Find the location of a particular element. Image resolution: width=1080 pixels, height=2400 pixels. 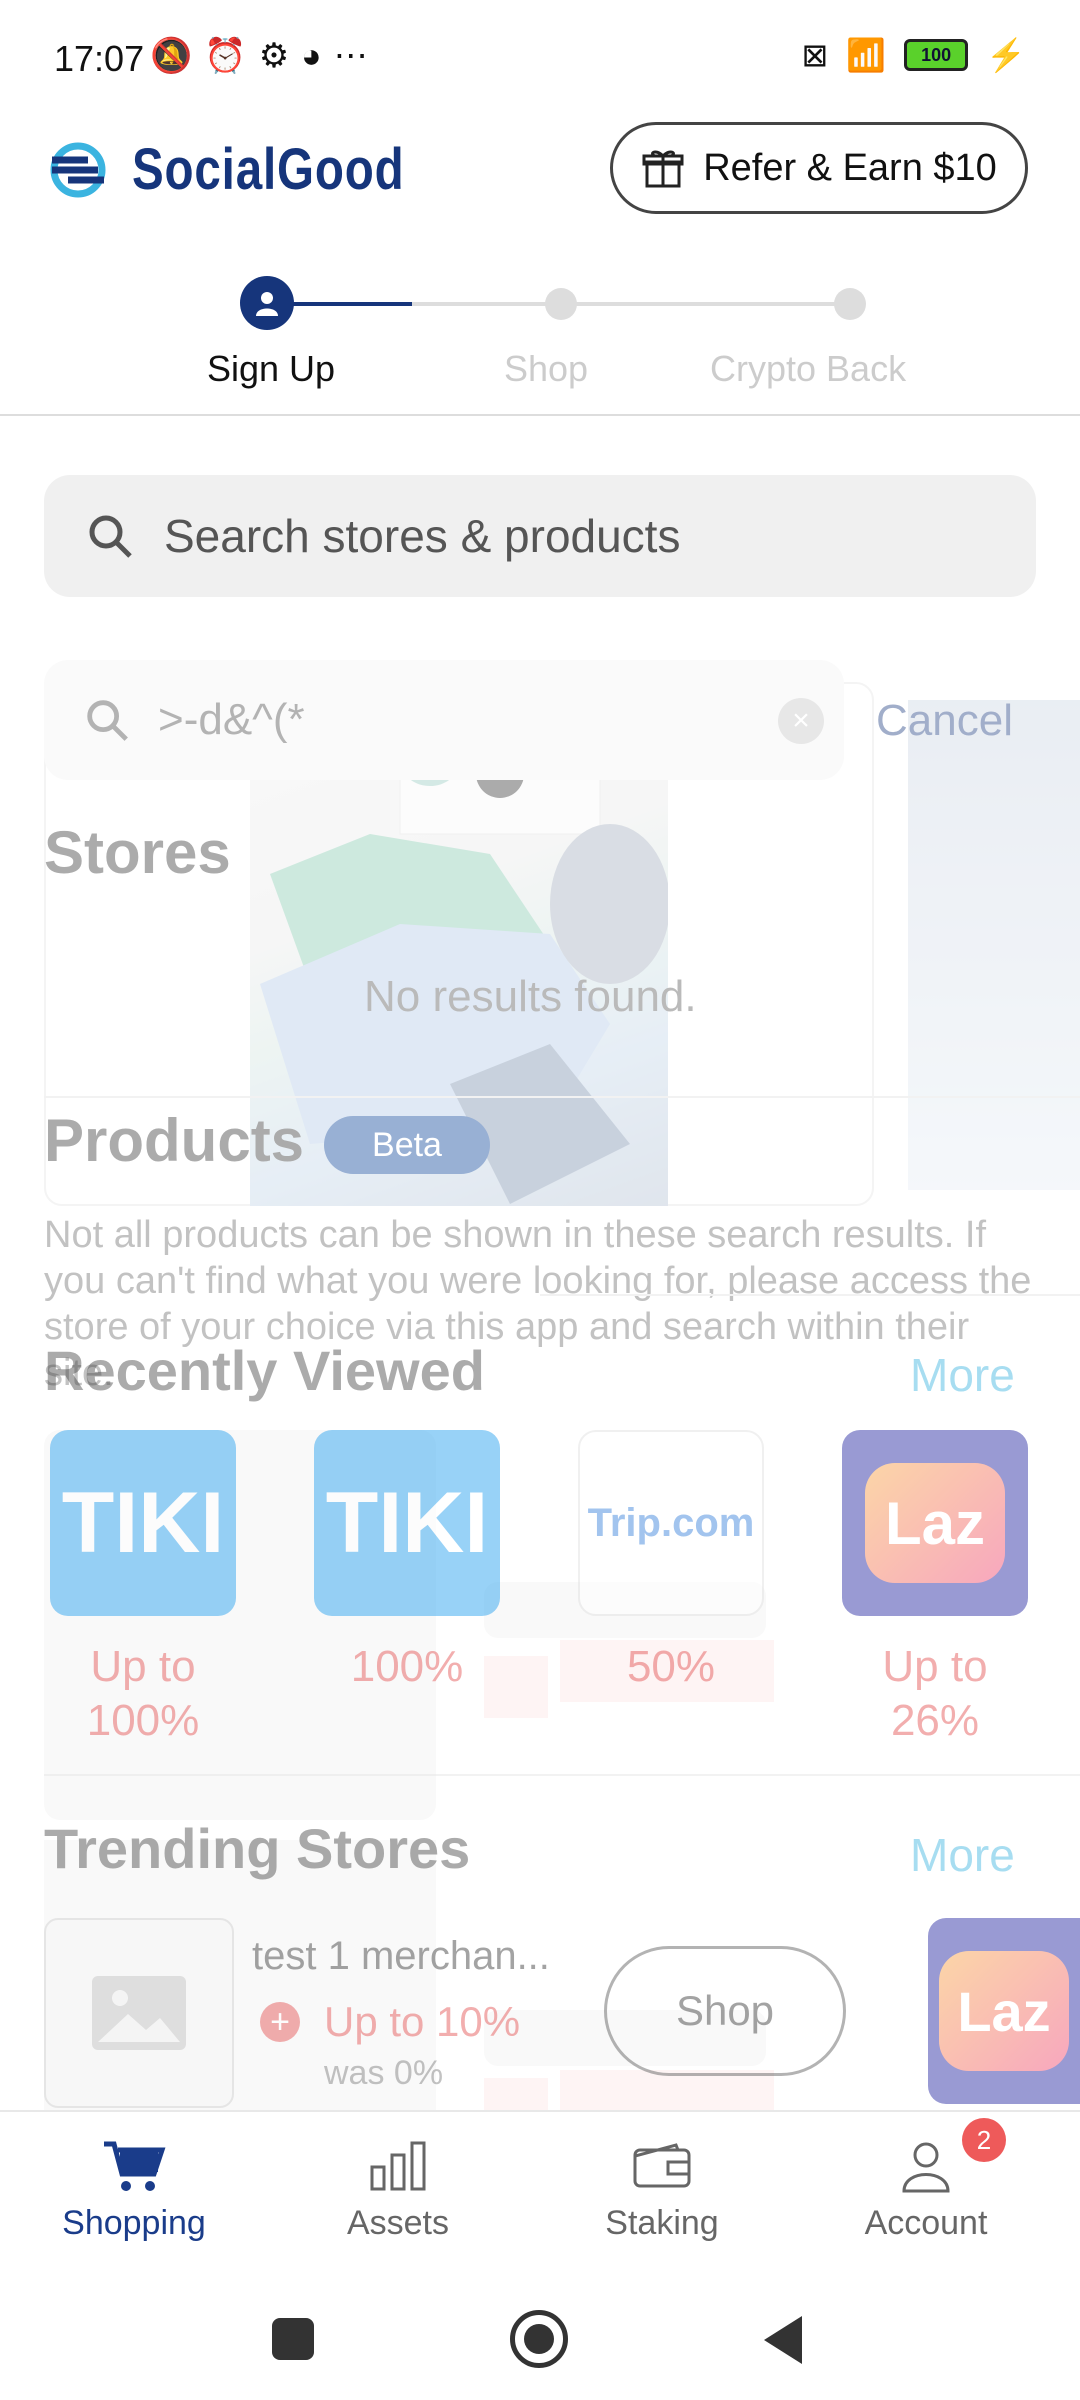

status-right: ⊠ 📶 100 ⚡ is located at coordinates (914, 55).